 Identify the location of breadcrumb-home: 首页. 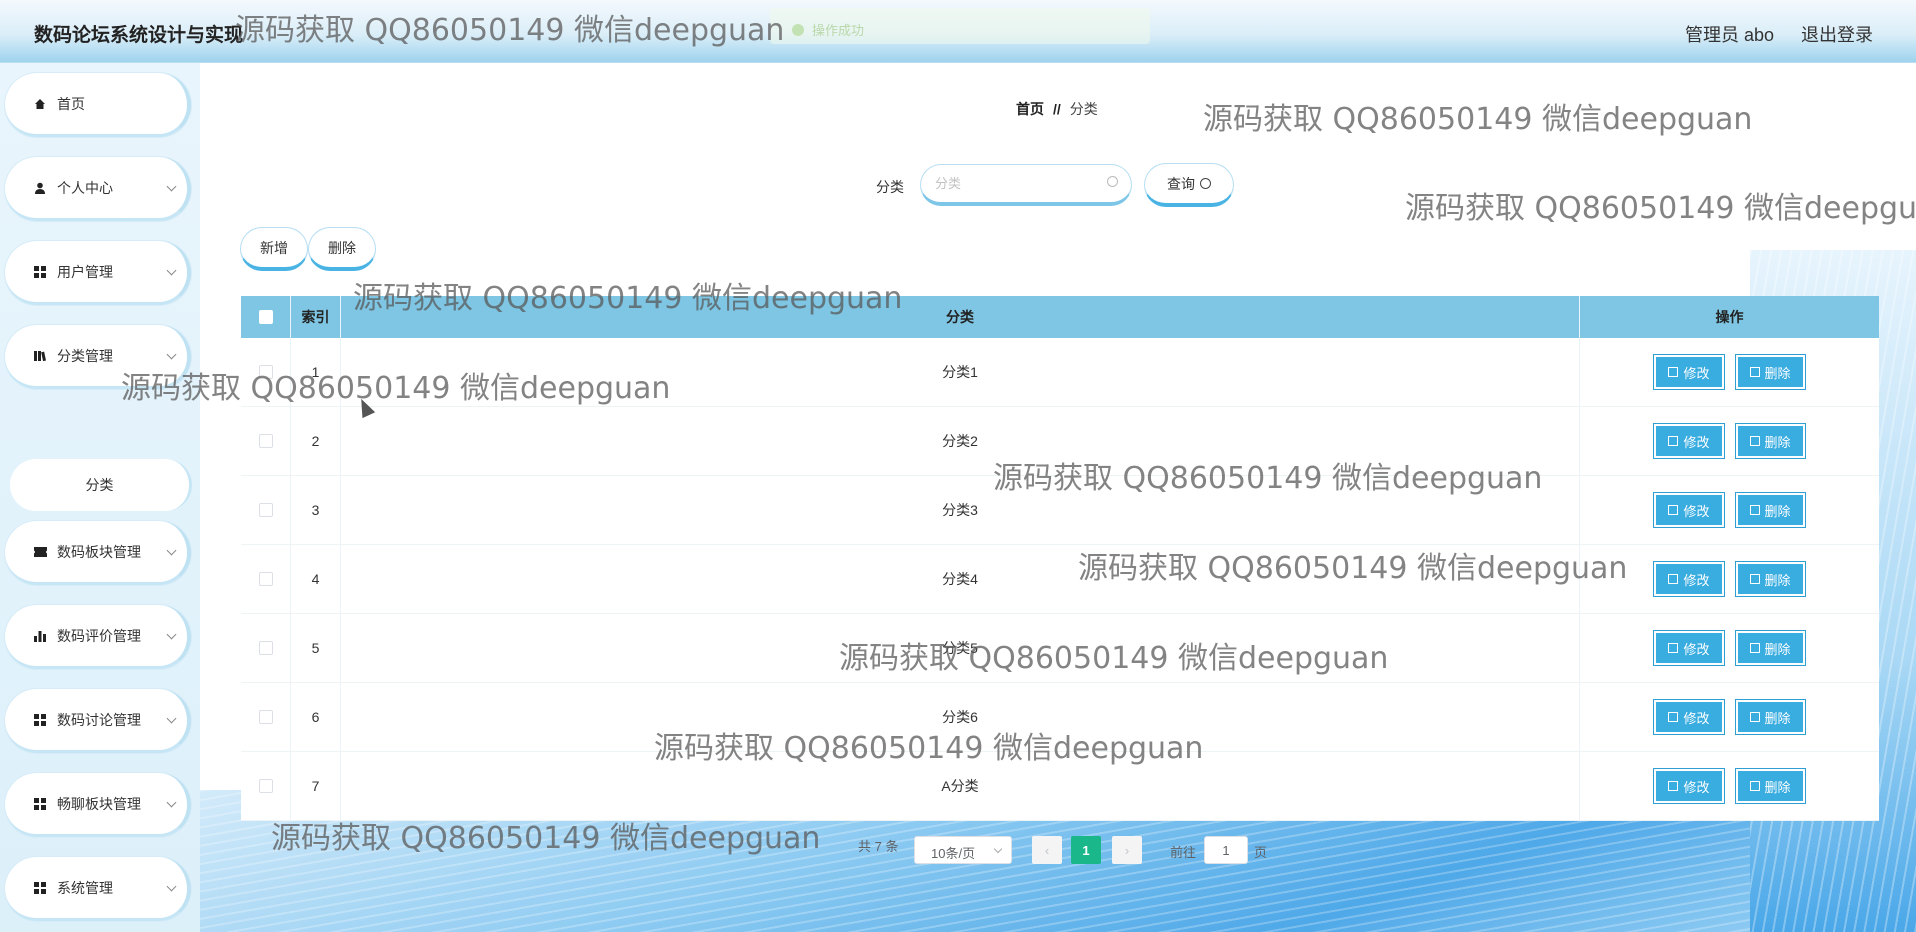
(1030, 109).